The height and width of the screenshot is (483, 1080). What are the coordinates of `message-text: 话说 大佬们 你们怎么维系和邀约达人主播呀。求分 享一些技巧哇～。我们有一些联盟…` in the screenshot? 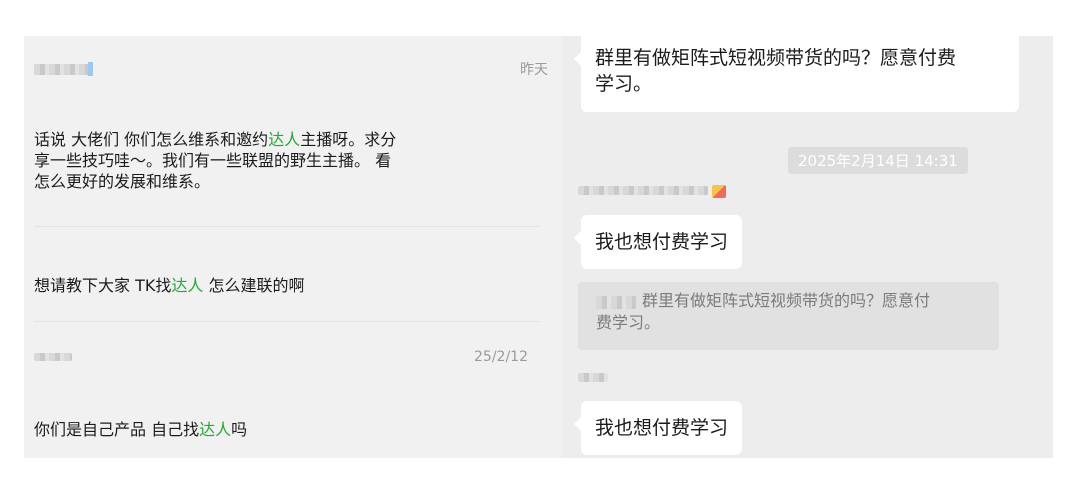 It's located at (254, 150).